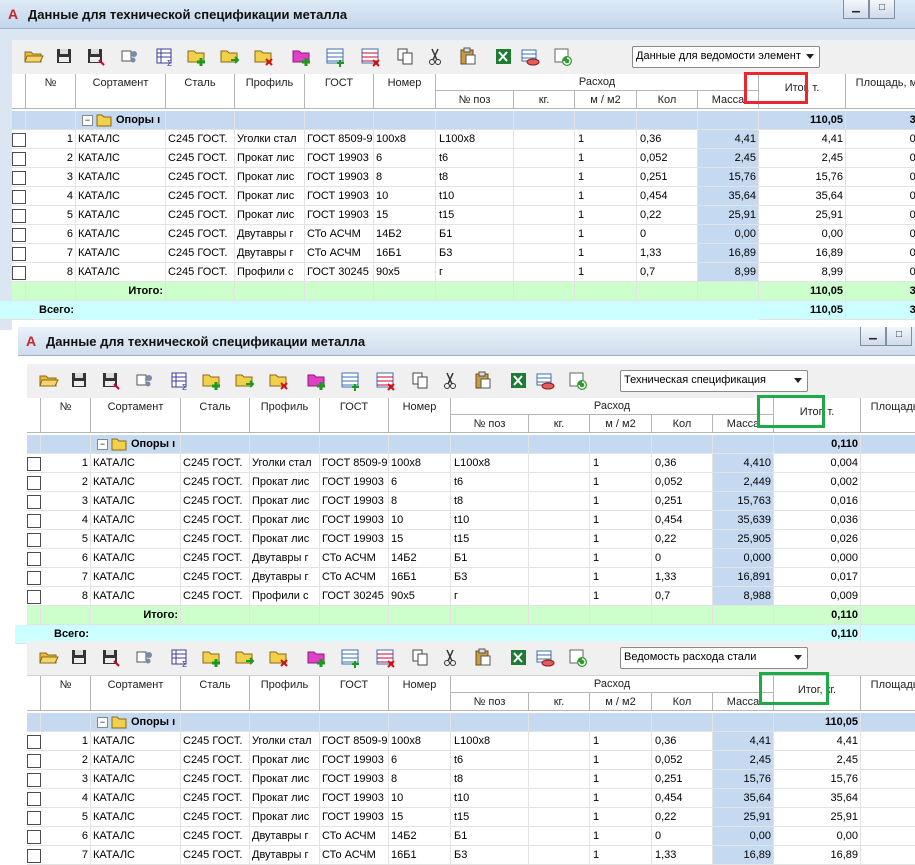 This screenshot has width=915, height=865. I want to click on excel-export-icon, so click(504, 57).